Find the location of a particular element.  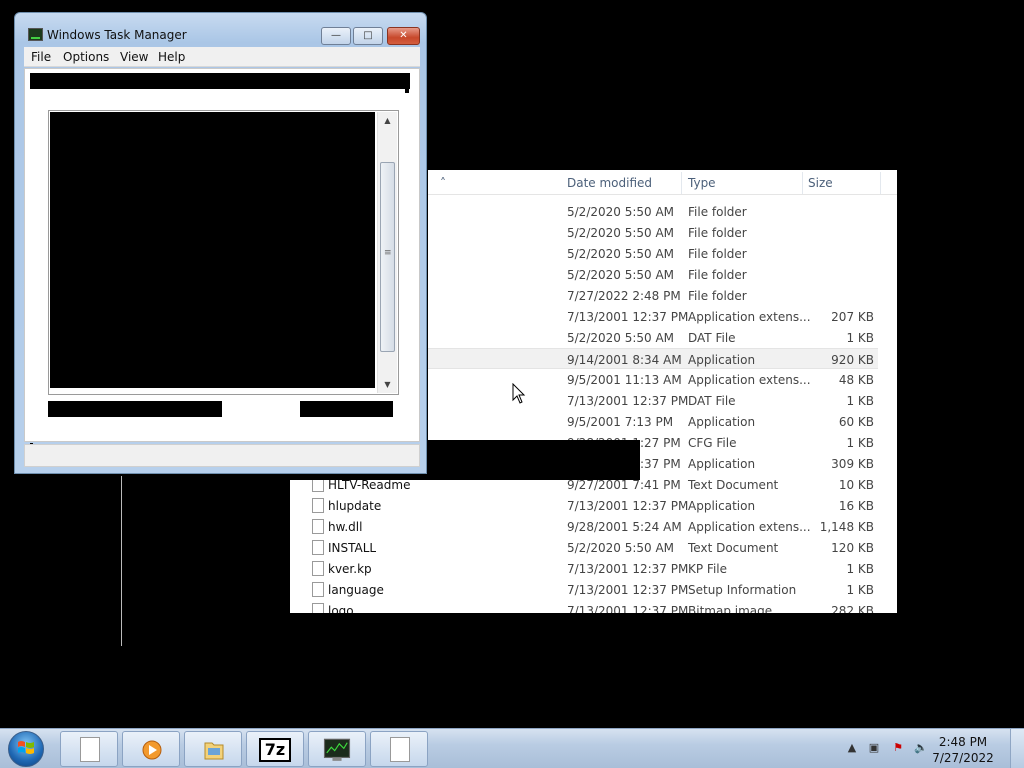

maximize-button: □ is located at coordinates (368, 36).